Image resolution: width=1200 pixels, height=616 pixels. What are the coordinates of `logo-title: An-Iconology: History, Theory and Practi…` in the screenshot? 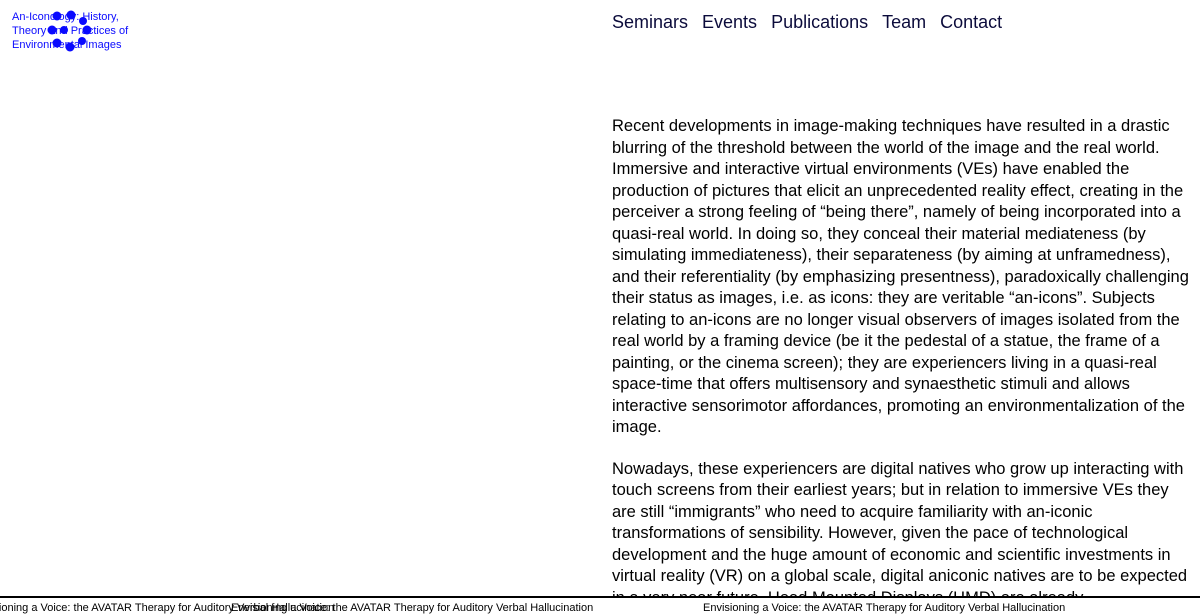 It's located at (70, 31).